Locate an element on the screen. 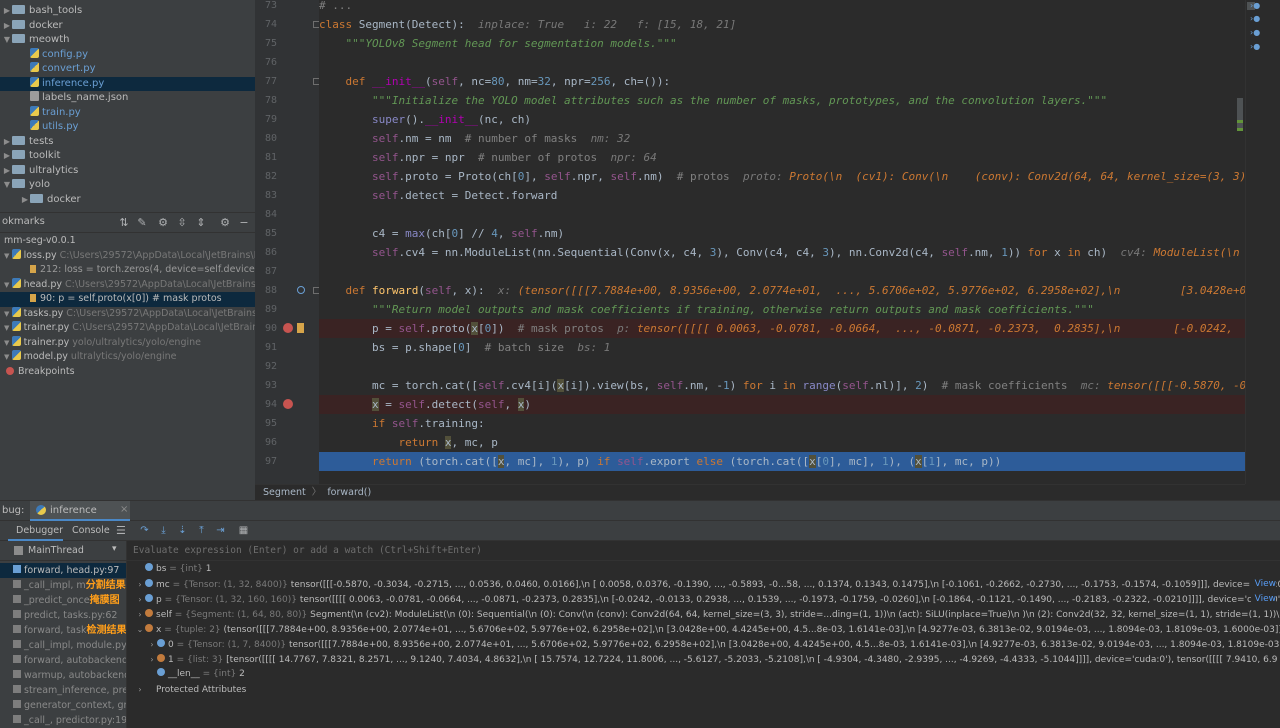 The height and width of the screenshot is (728, 1280). tab-inference: inference × is located at coordinates (80, 511).